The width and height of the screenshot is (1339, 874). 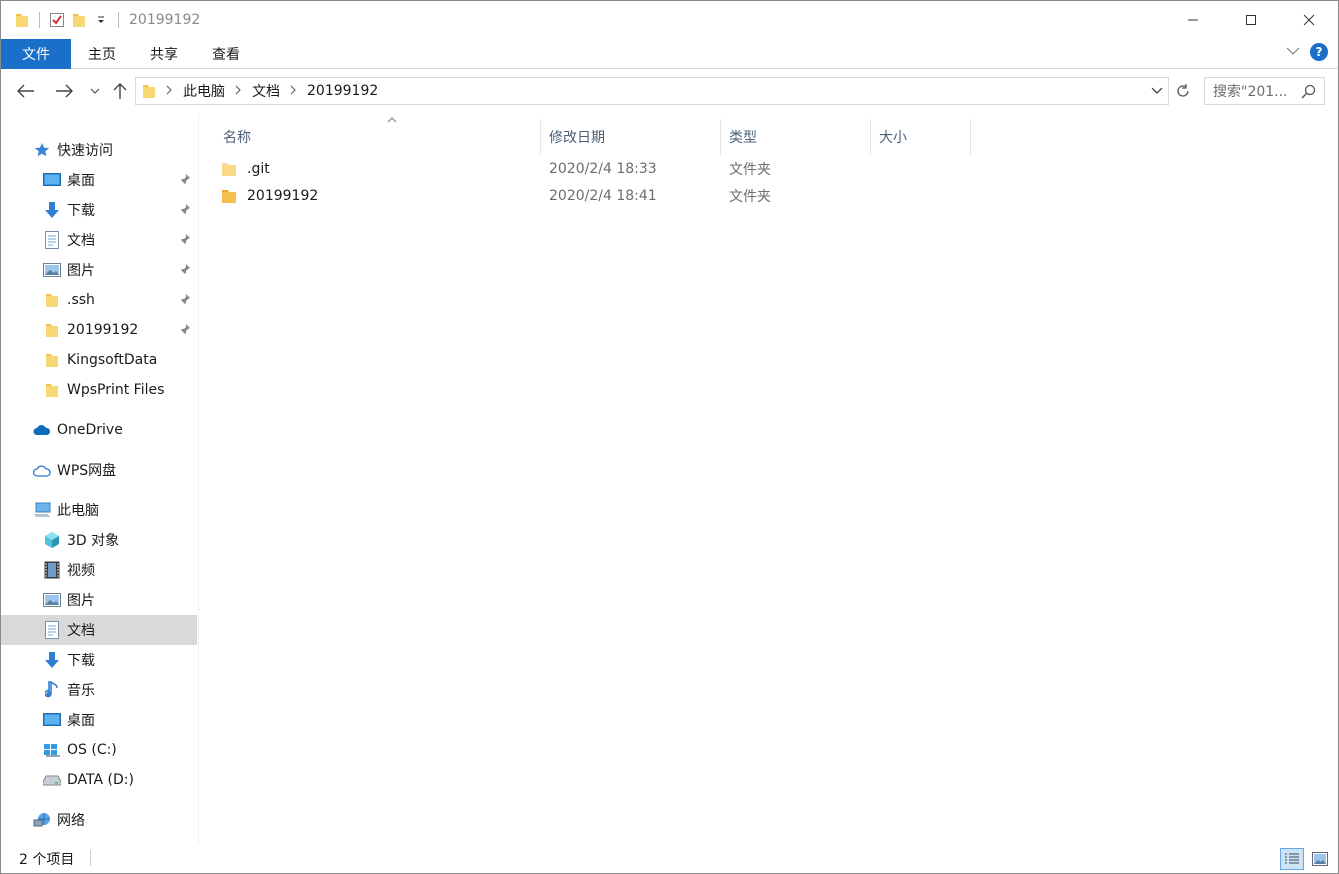 I want to click on computer-icon, so click(x=42, y=510).